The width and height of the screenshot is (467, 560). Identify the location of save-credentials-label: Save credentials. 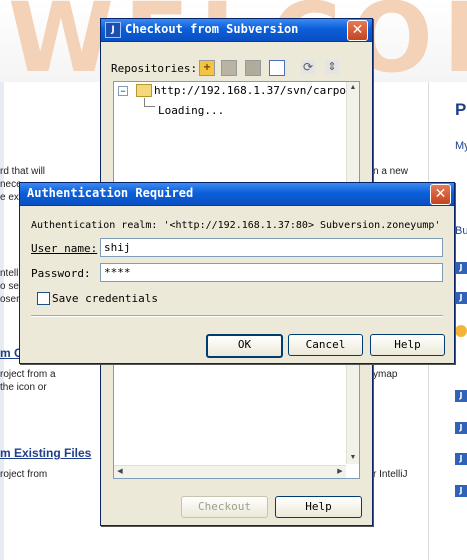
(105, 298).